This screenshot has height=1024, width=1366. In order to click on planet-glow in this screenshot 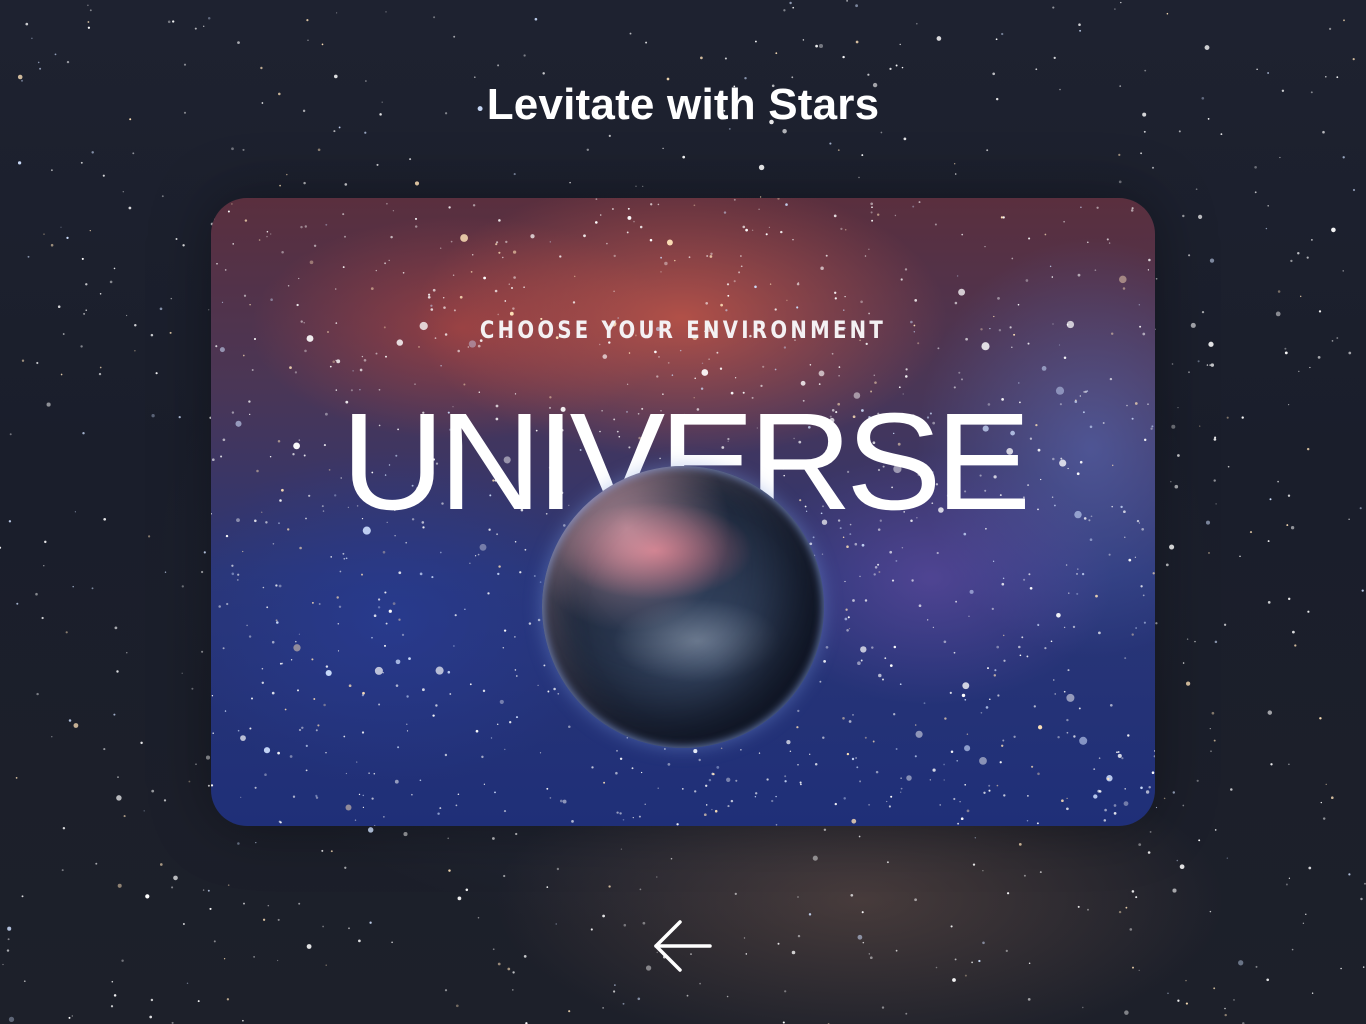, I will do `click(683, 607)`.